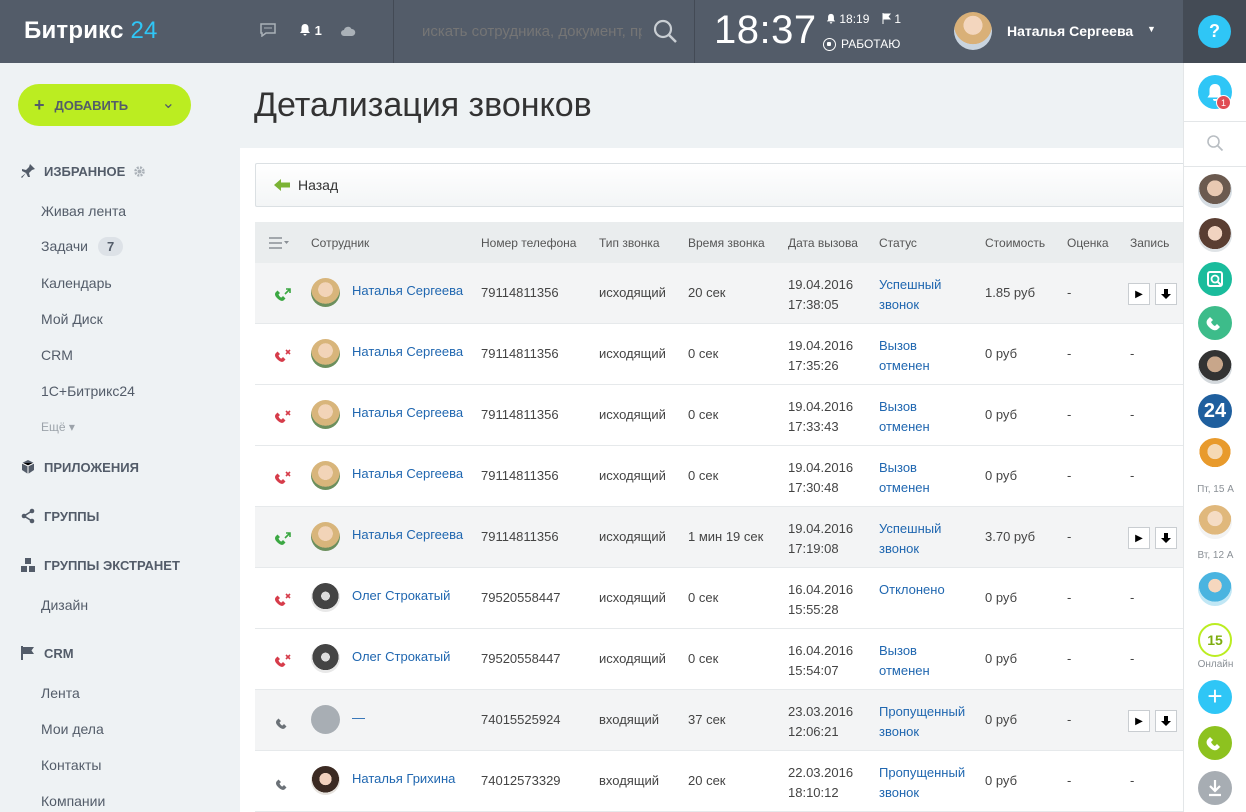 Image resolution: width=1246 pixels, height=812 pixels. I want to click on sidebar-item-design: Дизайн, so click(64, 605).